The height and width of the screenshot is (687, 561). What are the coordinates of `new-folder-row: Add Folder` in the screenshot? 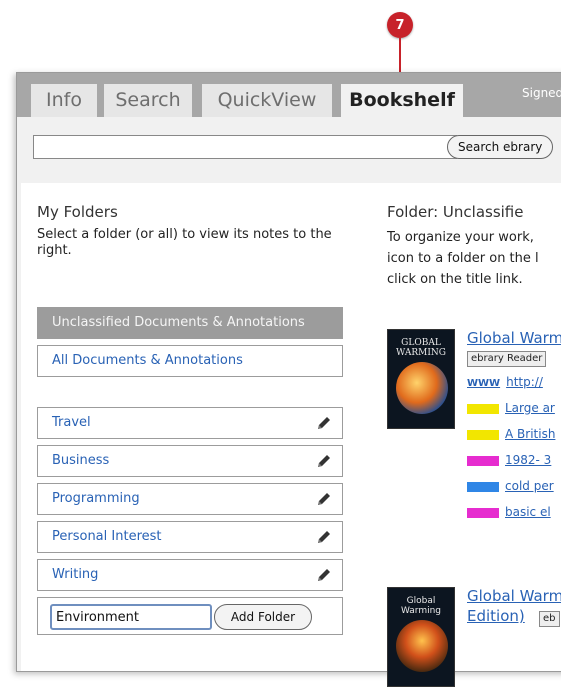 It's located at (190, 616).